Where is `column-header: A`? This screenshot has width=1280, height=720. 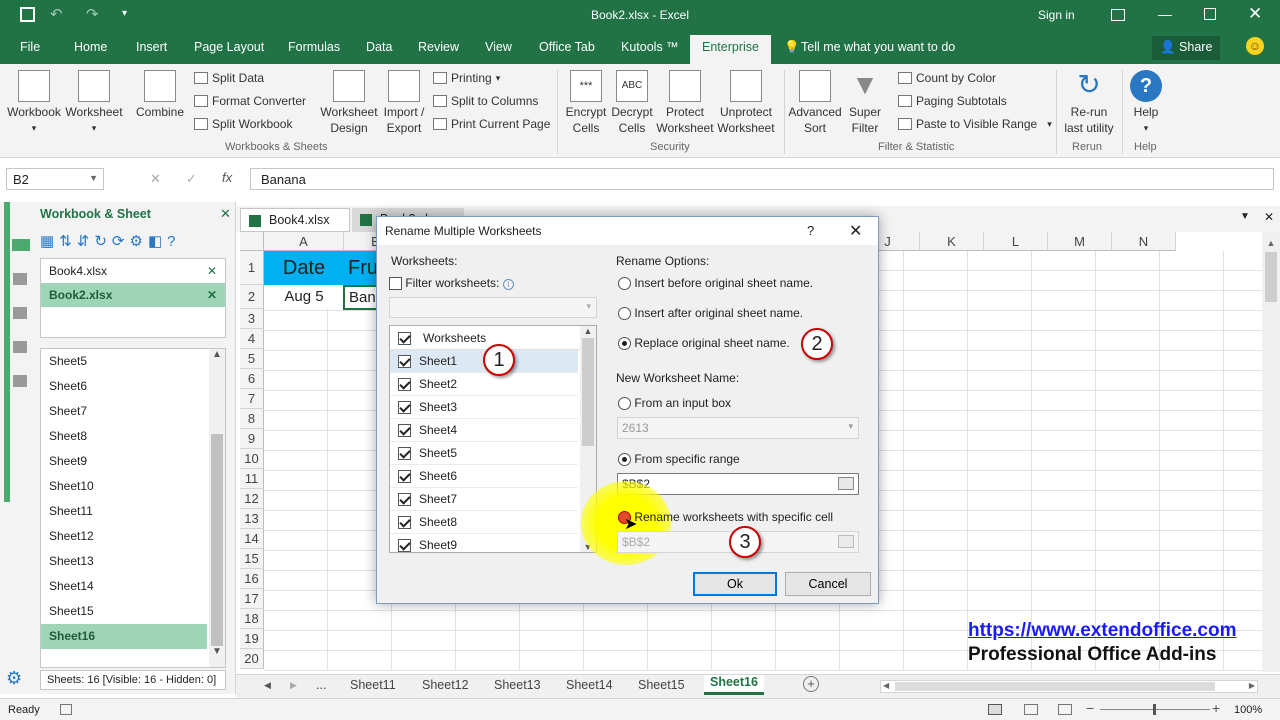 column-header: A is located at coordinates (304, 241).